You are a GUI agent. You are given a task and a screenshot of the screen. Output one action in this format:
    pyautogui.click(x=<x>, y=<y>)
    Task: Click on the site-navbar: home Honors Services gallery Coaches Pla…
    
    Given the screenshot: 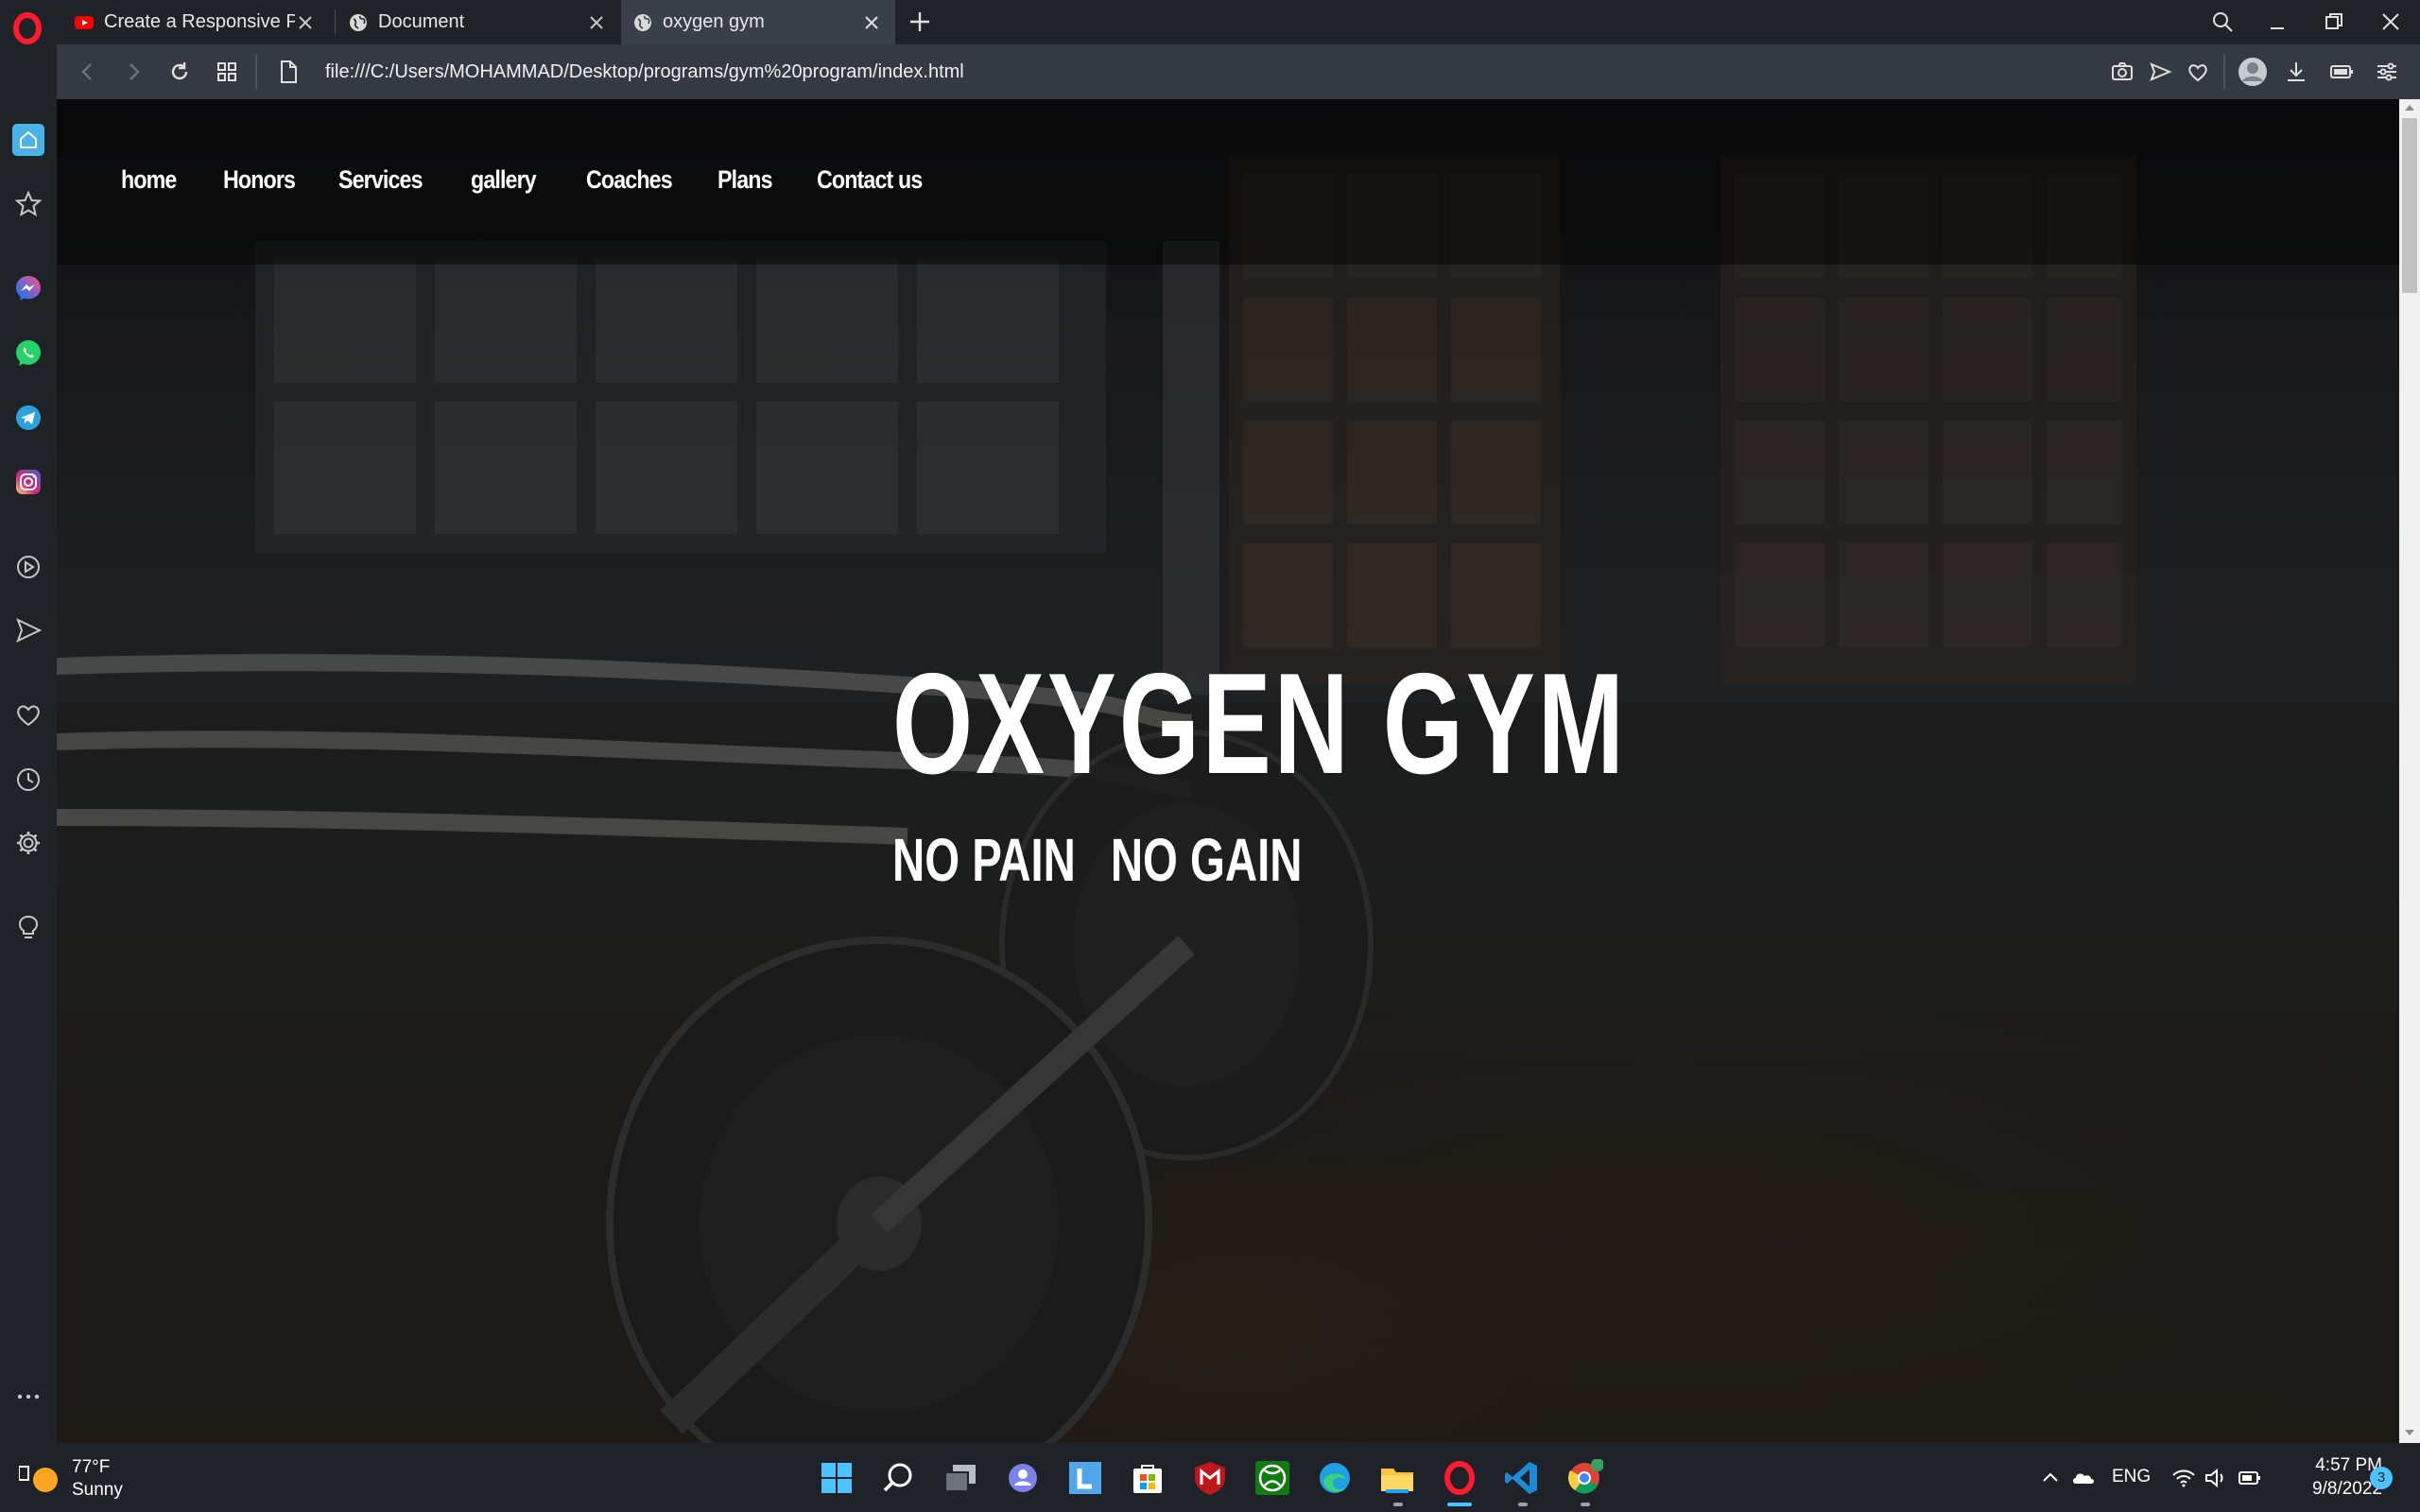 What is the action you would take?
    pyautogui.click(x=1228, y=182)
    